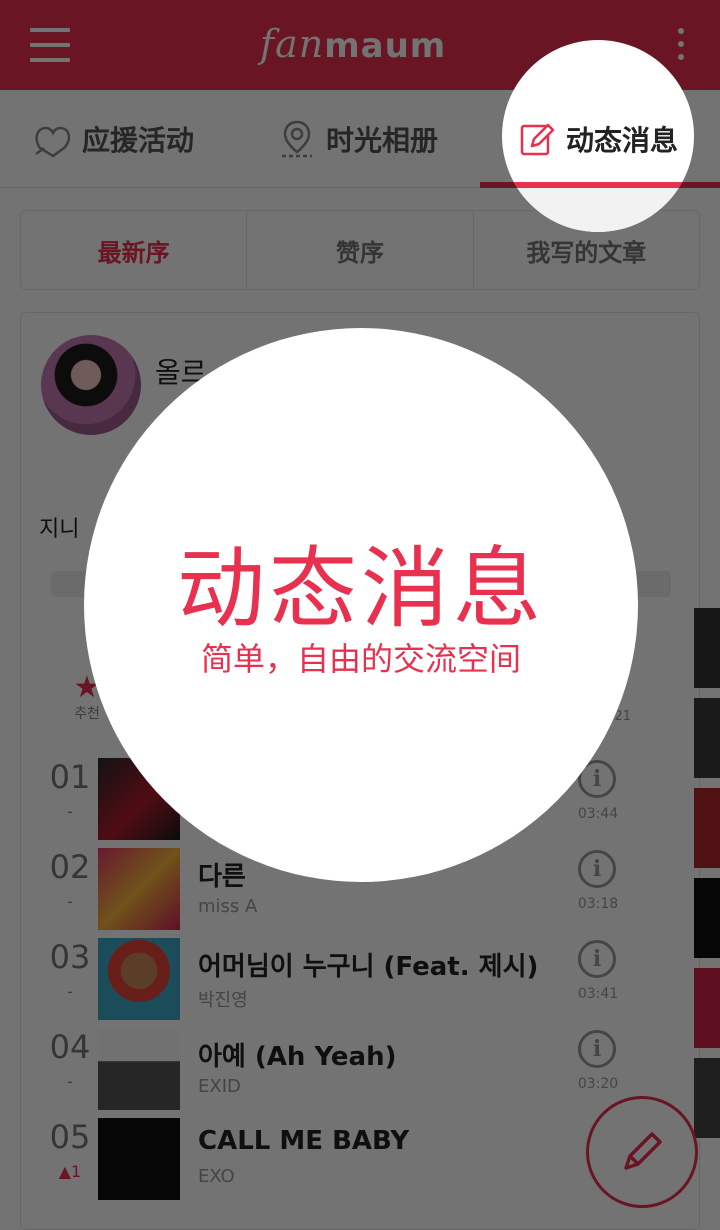 This screenshot has height=1230, width=720. What do you see at coordinates (360, 659) in the screenshot?
I see `feature-subtitle: 简单，自由的交流空间` at bounding box center [360, 659].